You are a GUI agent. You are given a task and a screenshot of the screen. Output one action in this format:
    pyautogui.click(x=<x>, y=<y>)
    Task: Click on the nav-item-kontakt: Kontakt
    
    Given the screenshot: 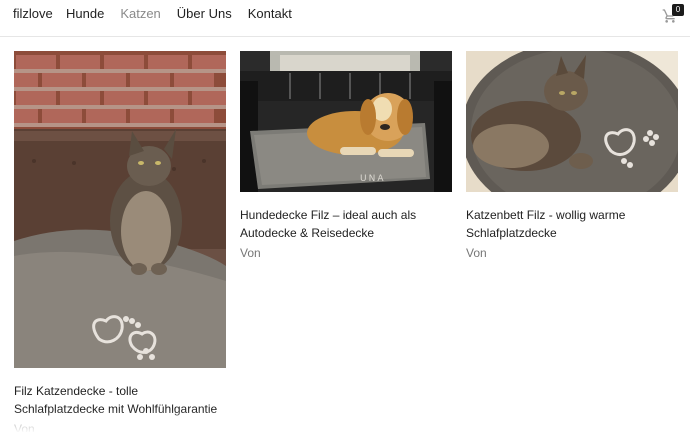 What is the action you would take?
    pyautogui.click(x=270, y=13)
    